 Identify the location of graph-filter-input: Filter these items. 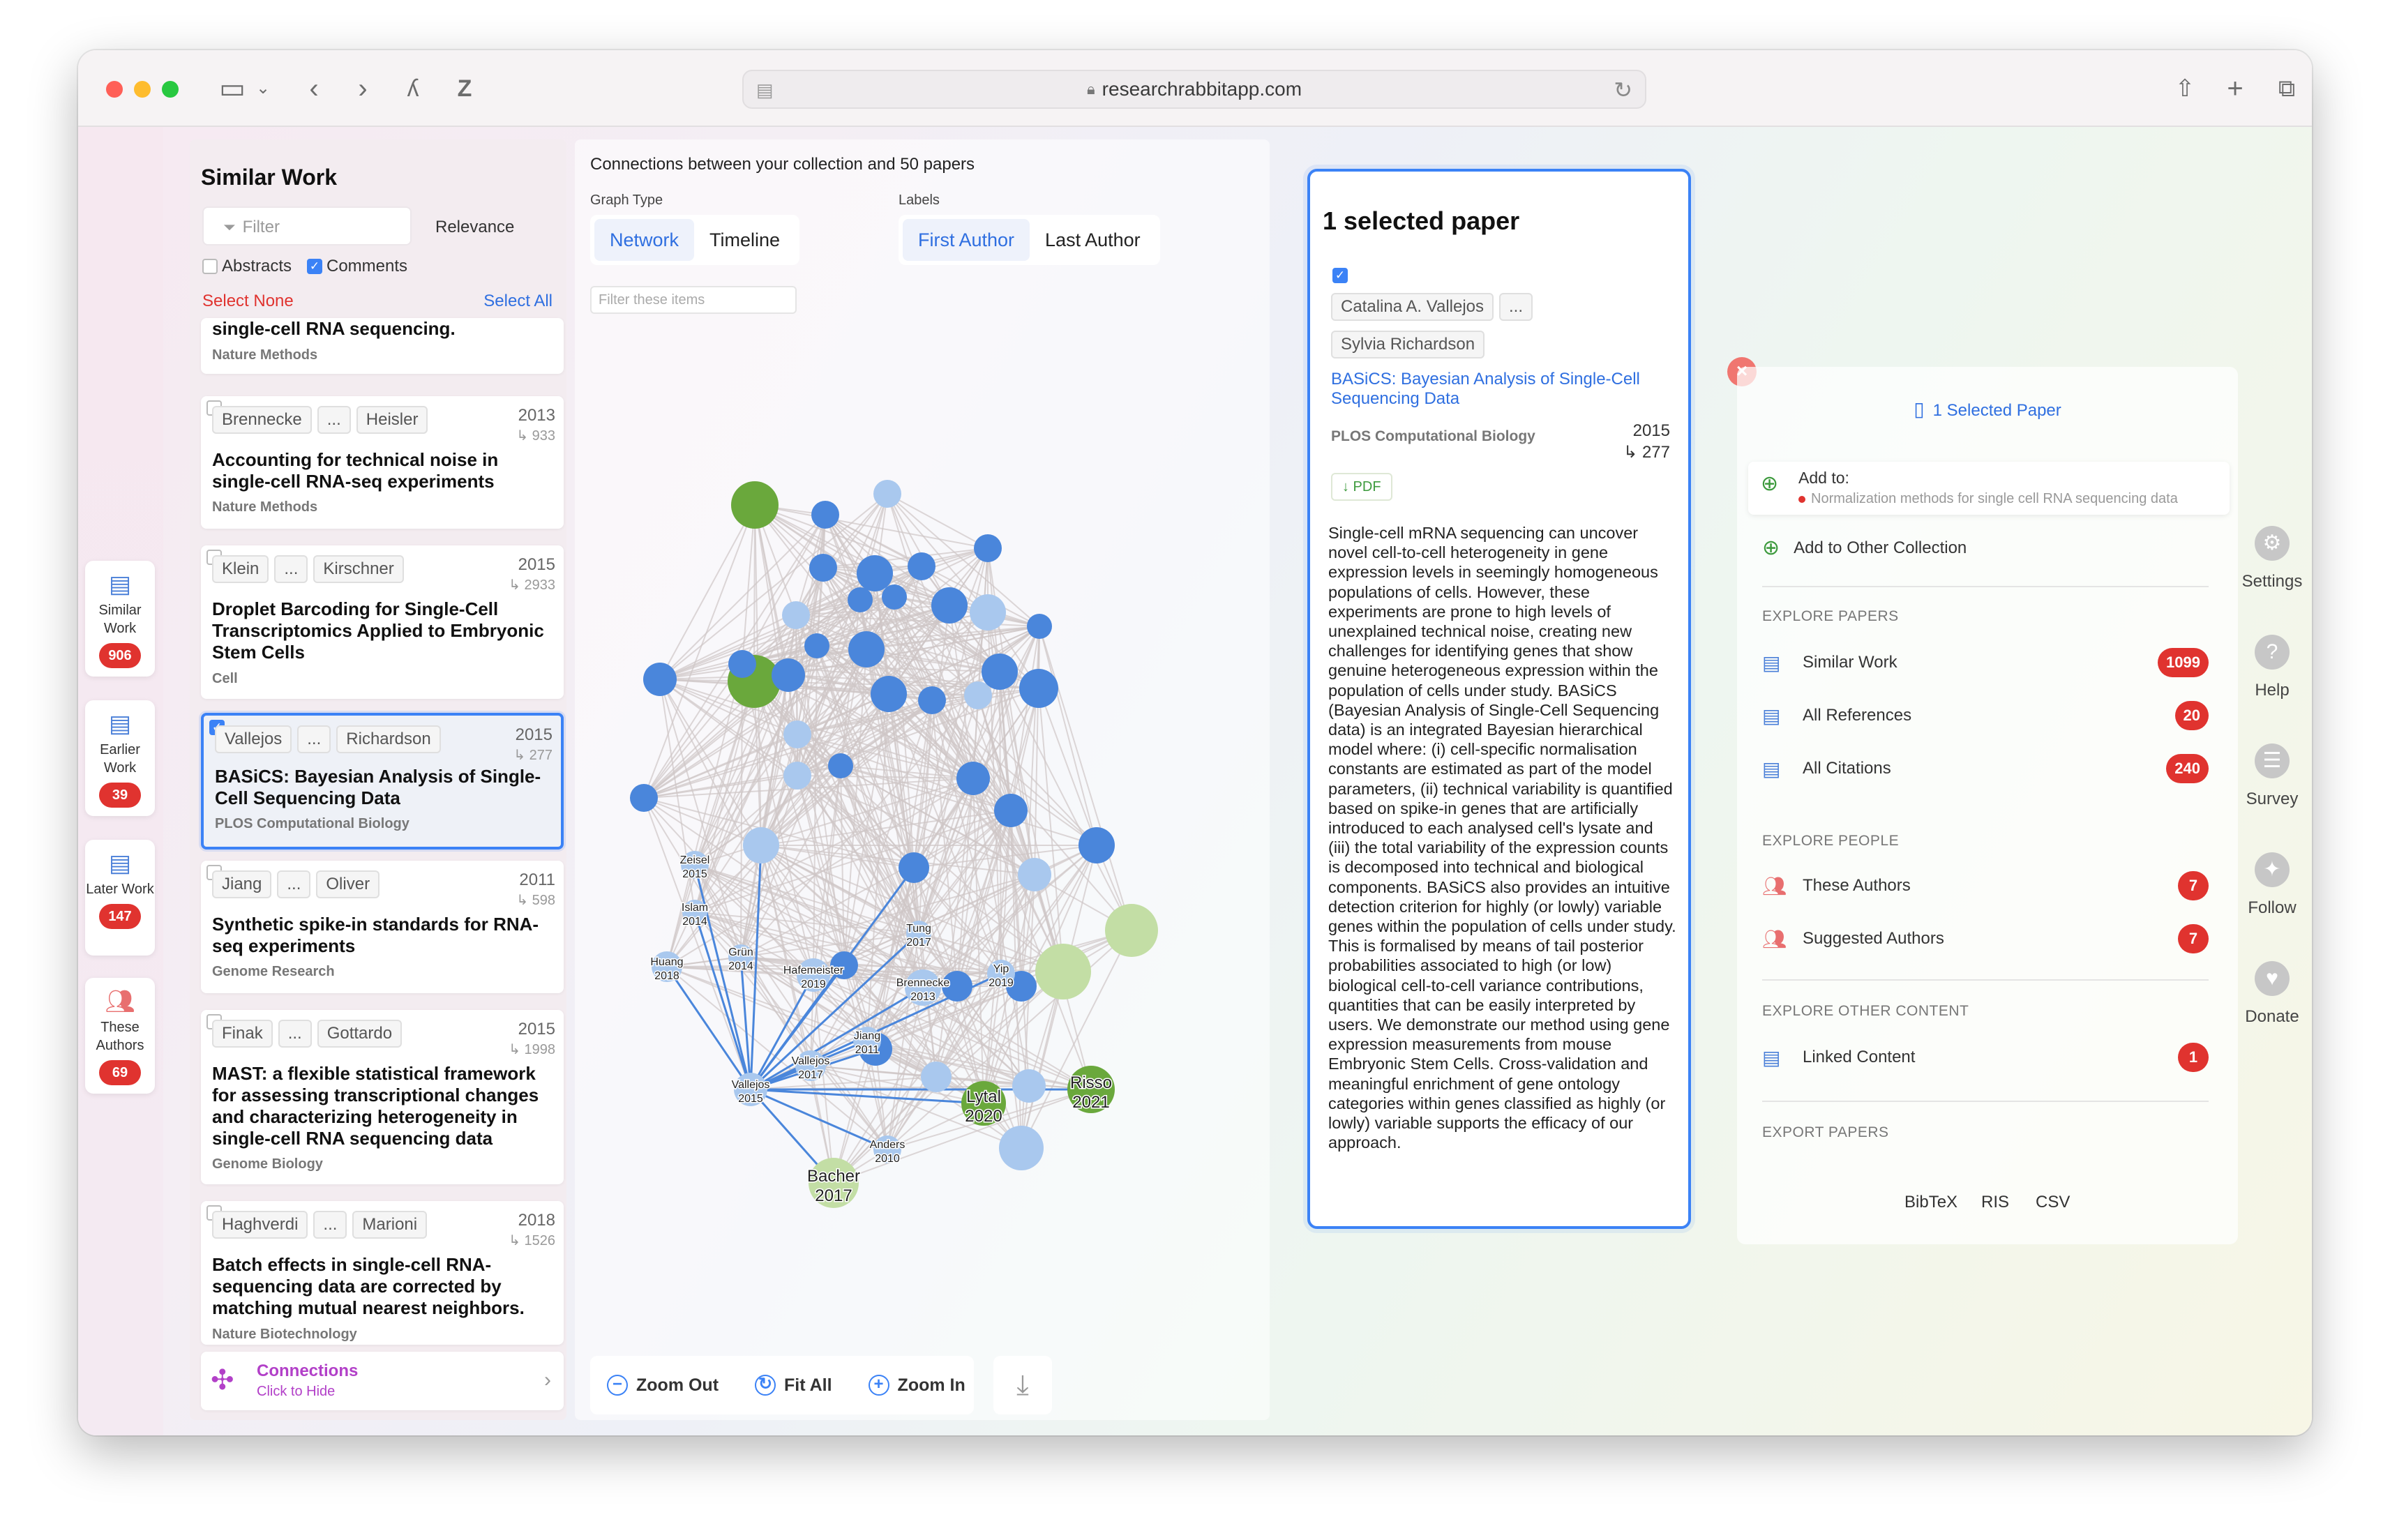
(693, 300).